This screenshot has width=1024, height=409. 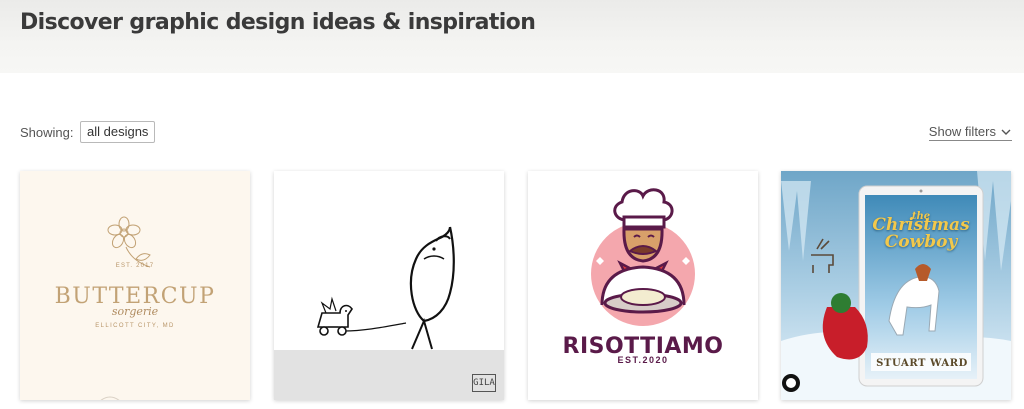 What do you see at coordinates (896, 285) in the screenshot?
I see `design-card-christmas-cowboy: the Christmas Cowboy STUART WARD` at bounding box center [896, 285].